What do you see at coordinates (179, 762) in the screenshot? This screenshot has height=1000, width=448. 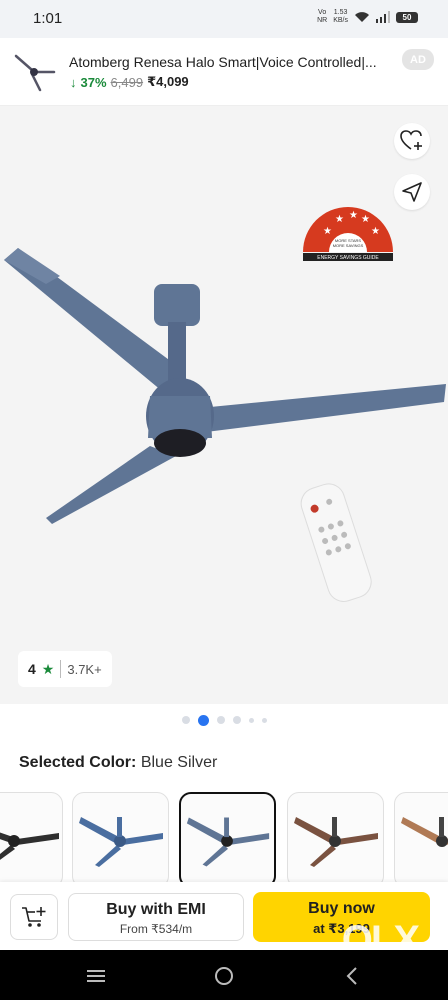 I see `selected-color-value: Blue Silver` at bounding box center [179, 762].